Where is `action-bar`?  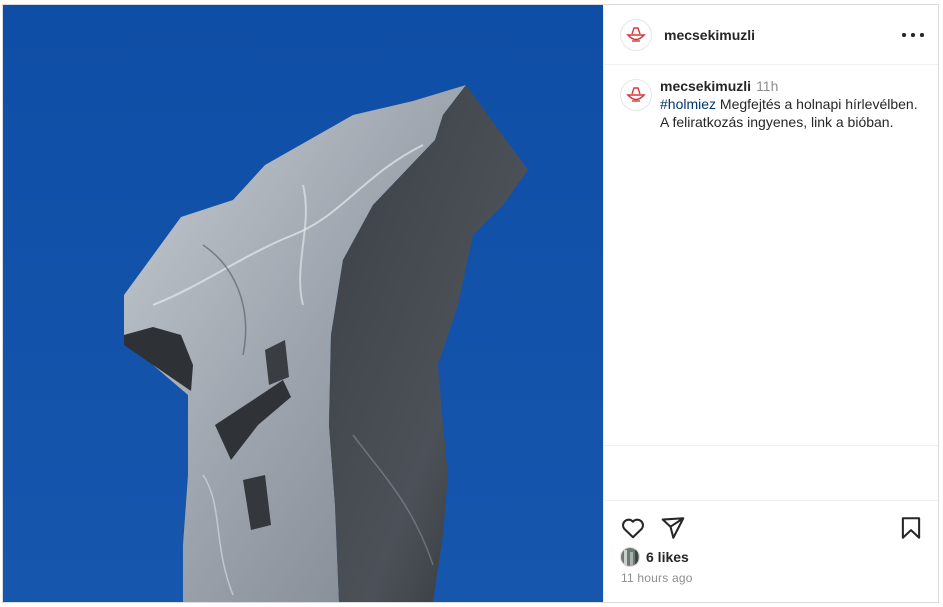
action-bar is located at coordinates (771, 531).